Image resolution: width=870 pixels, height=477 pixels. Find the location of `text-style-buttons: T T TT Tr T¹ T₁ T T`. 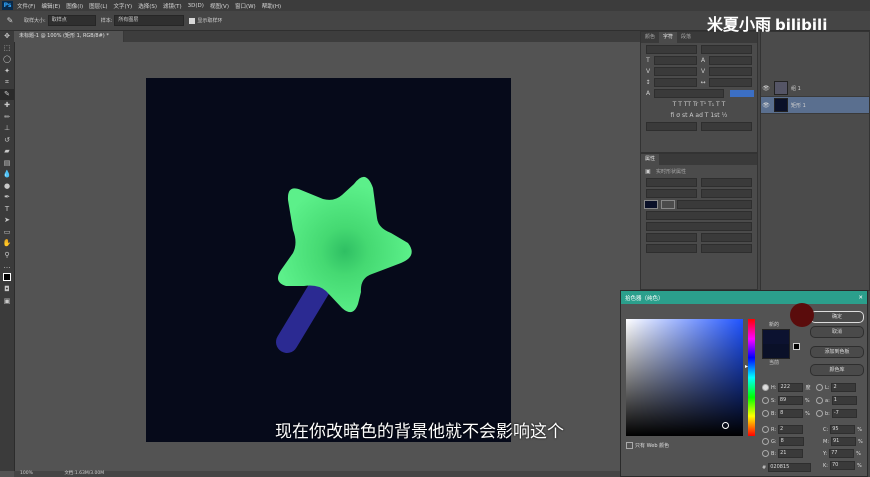

text-style-buttons: T T TT Tr T¹ T₁ T T is located at coordinates (699, 104).